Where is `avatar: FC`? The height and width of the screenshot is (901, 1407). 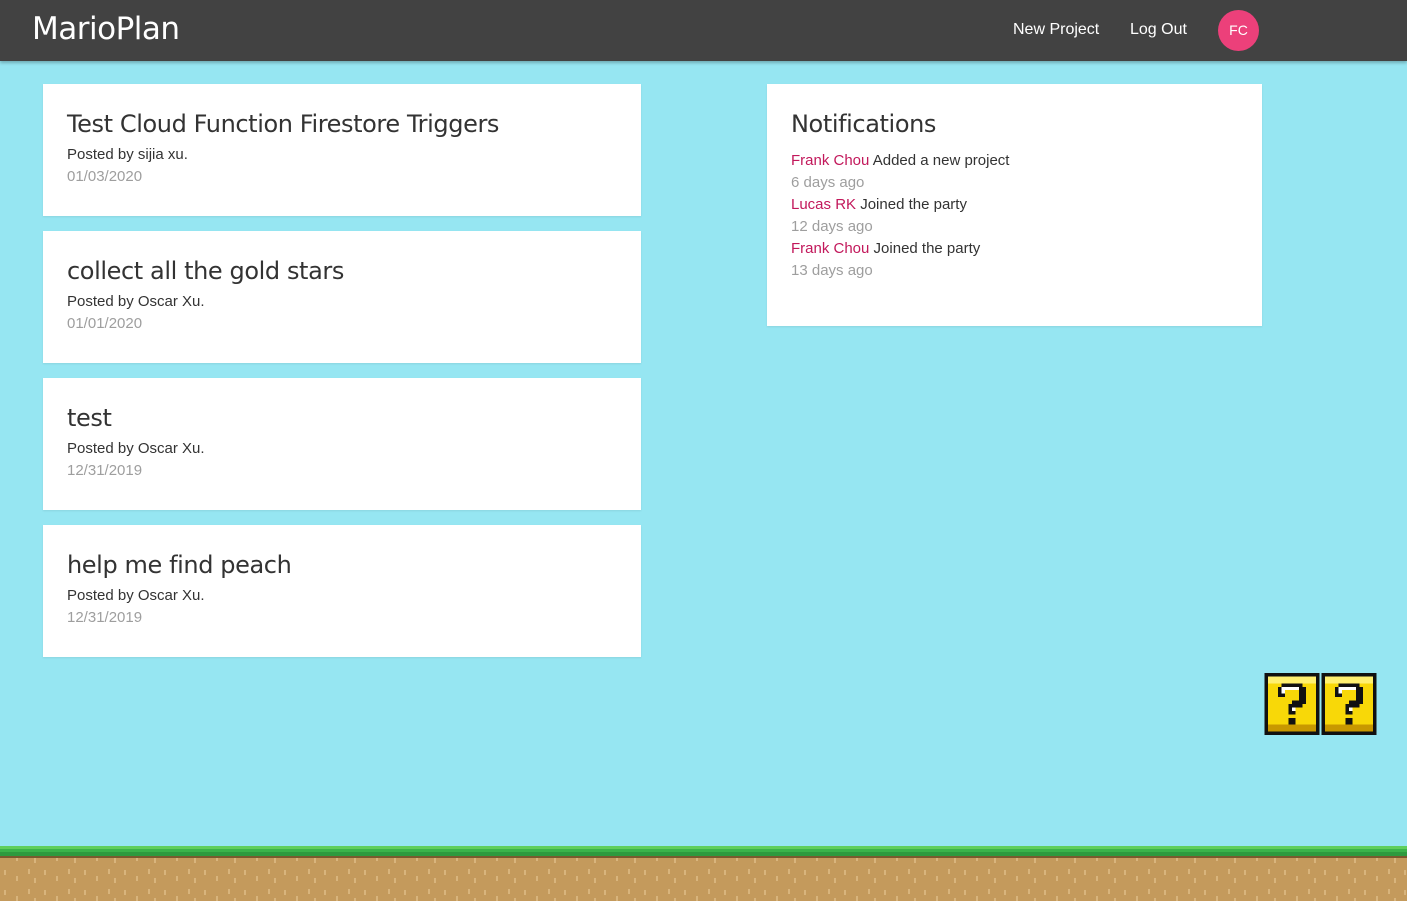
avatar: FC is located at coordinates (1238, 30).